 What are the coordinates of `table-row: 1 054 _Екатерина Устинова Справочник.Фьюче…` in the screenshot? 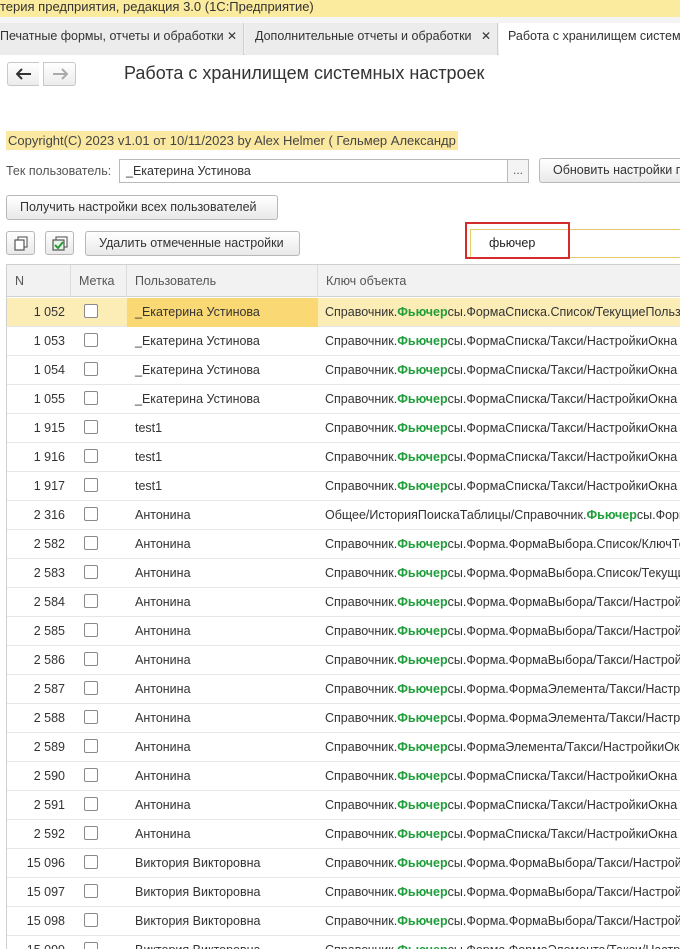 It's located at (343, 370).